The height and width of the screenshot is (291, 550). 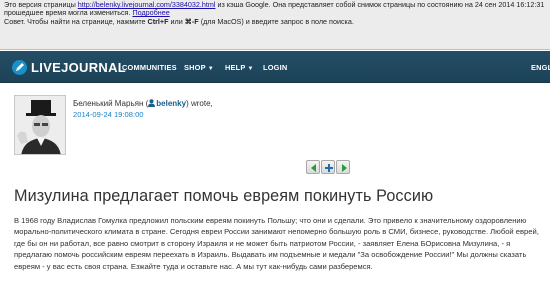 I want to click on nav-login-label: LOGIN, so click(x=275, y=67).